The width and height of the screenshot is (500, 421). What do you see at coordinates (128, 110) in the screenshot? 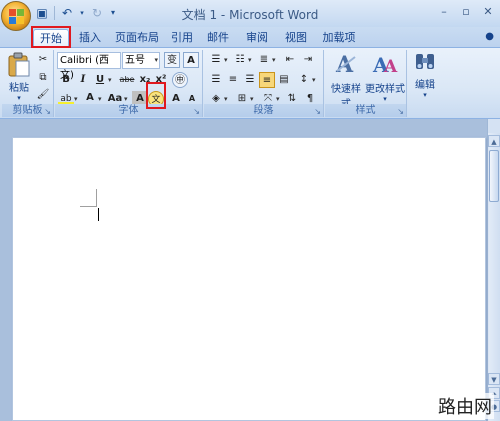
I see `font-group-label: 字体` at bounding box center [128, 110].